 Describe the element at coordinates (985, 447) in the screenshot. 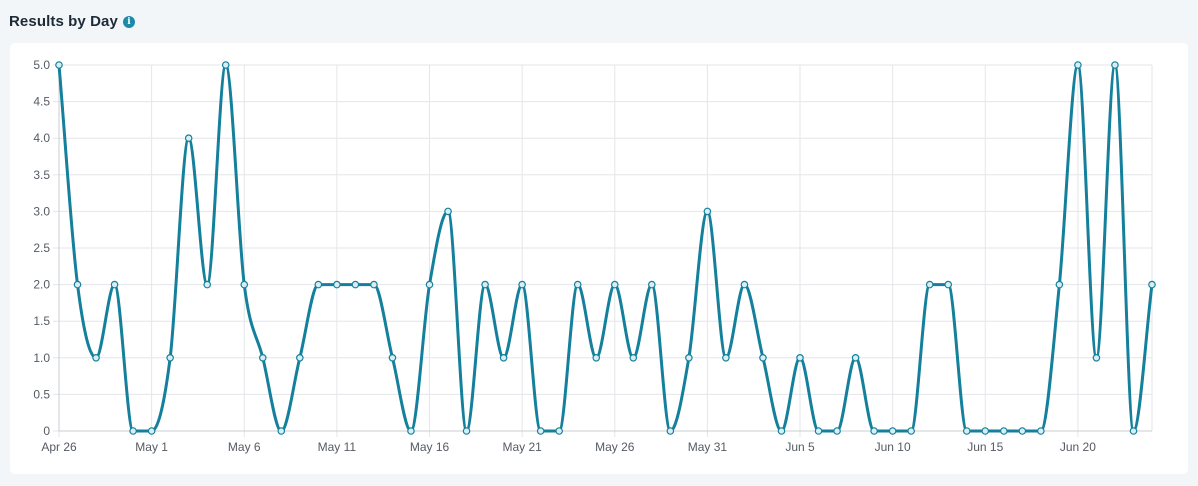

I see `x-tick-label: Jun 15` at that location.